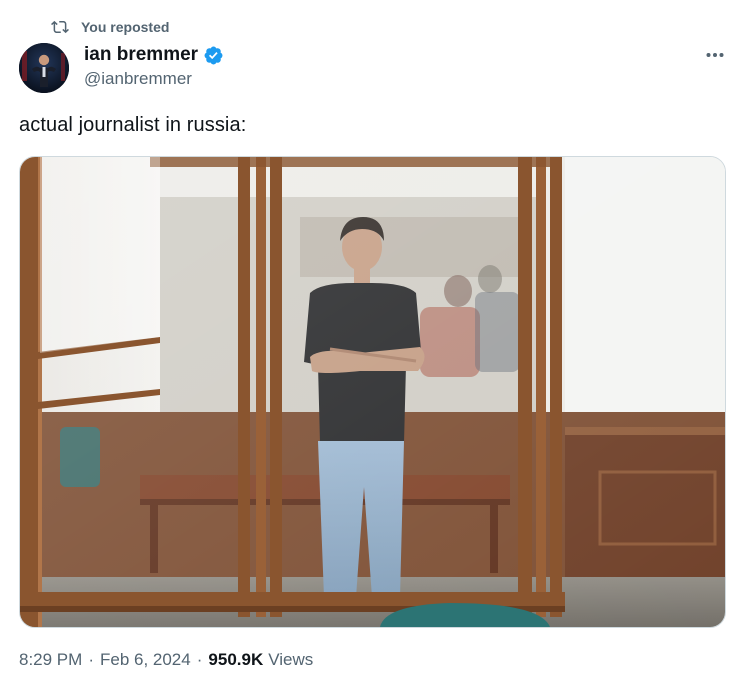  I want to click on repost-indicator: You reposted, so click(110, 27).